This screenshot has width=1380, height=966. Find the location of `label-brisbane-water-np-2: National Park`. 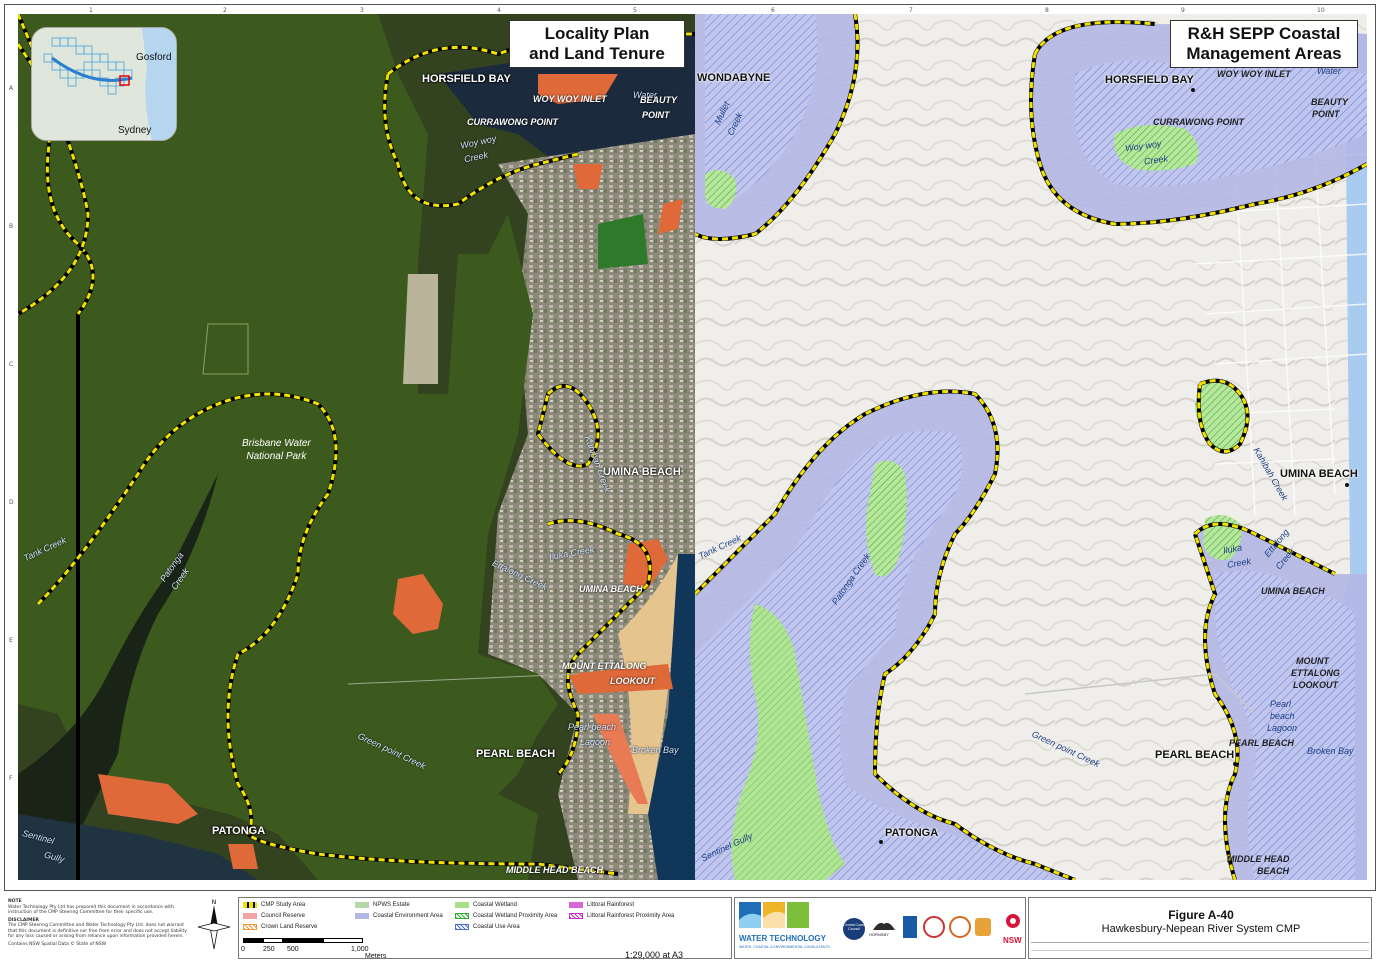

label-brisbane-water-np-2: National Park is located at coordinates (276, 456).